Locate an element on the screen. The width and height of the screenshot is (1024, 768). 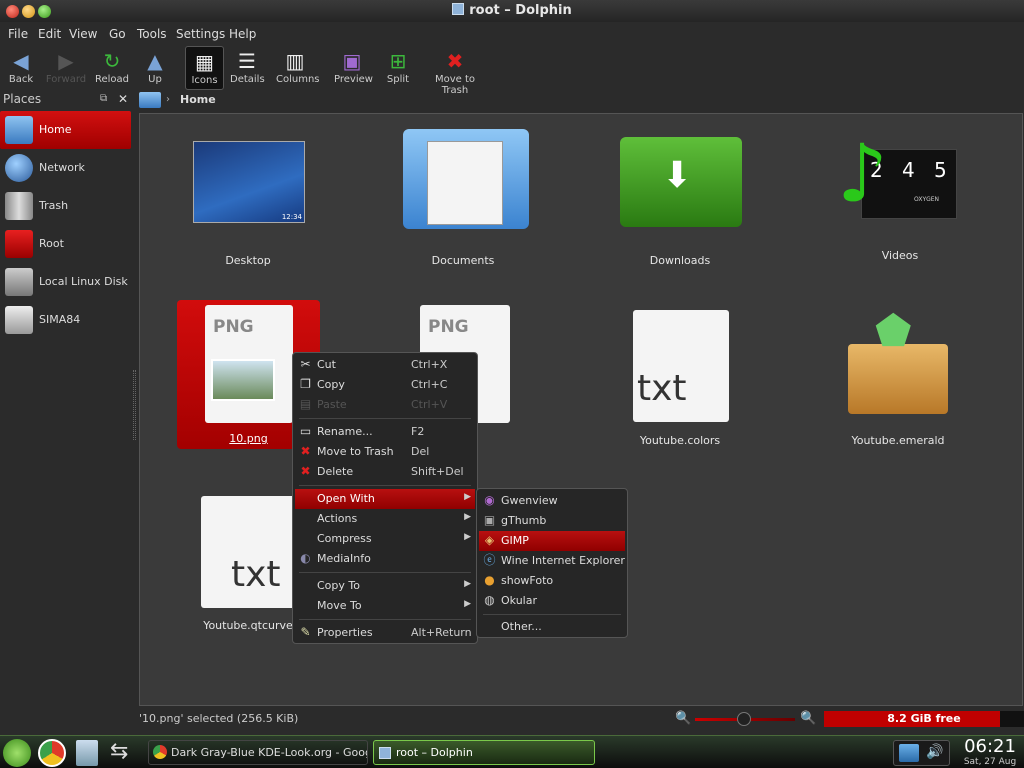
task-chrome: Dark Gray-Blue KDE-Look.org - Google C is located at coordinates (258, 752).